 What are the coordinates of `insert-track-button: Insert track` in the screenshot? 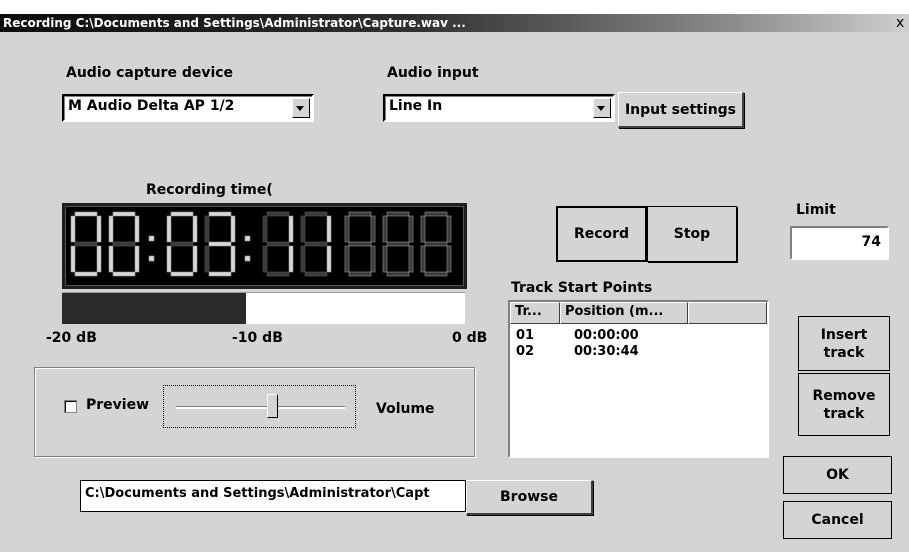 It's located at (844, 343).